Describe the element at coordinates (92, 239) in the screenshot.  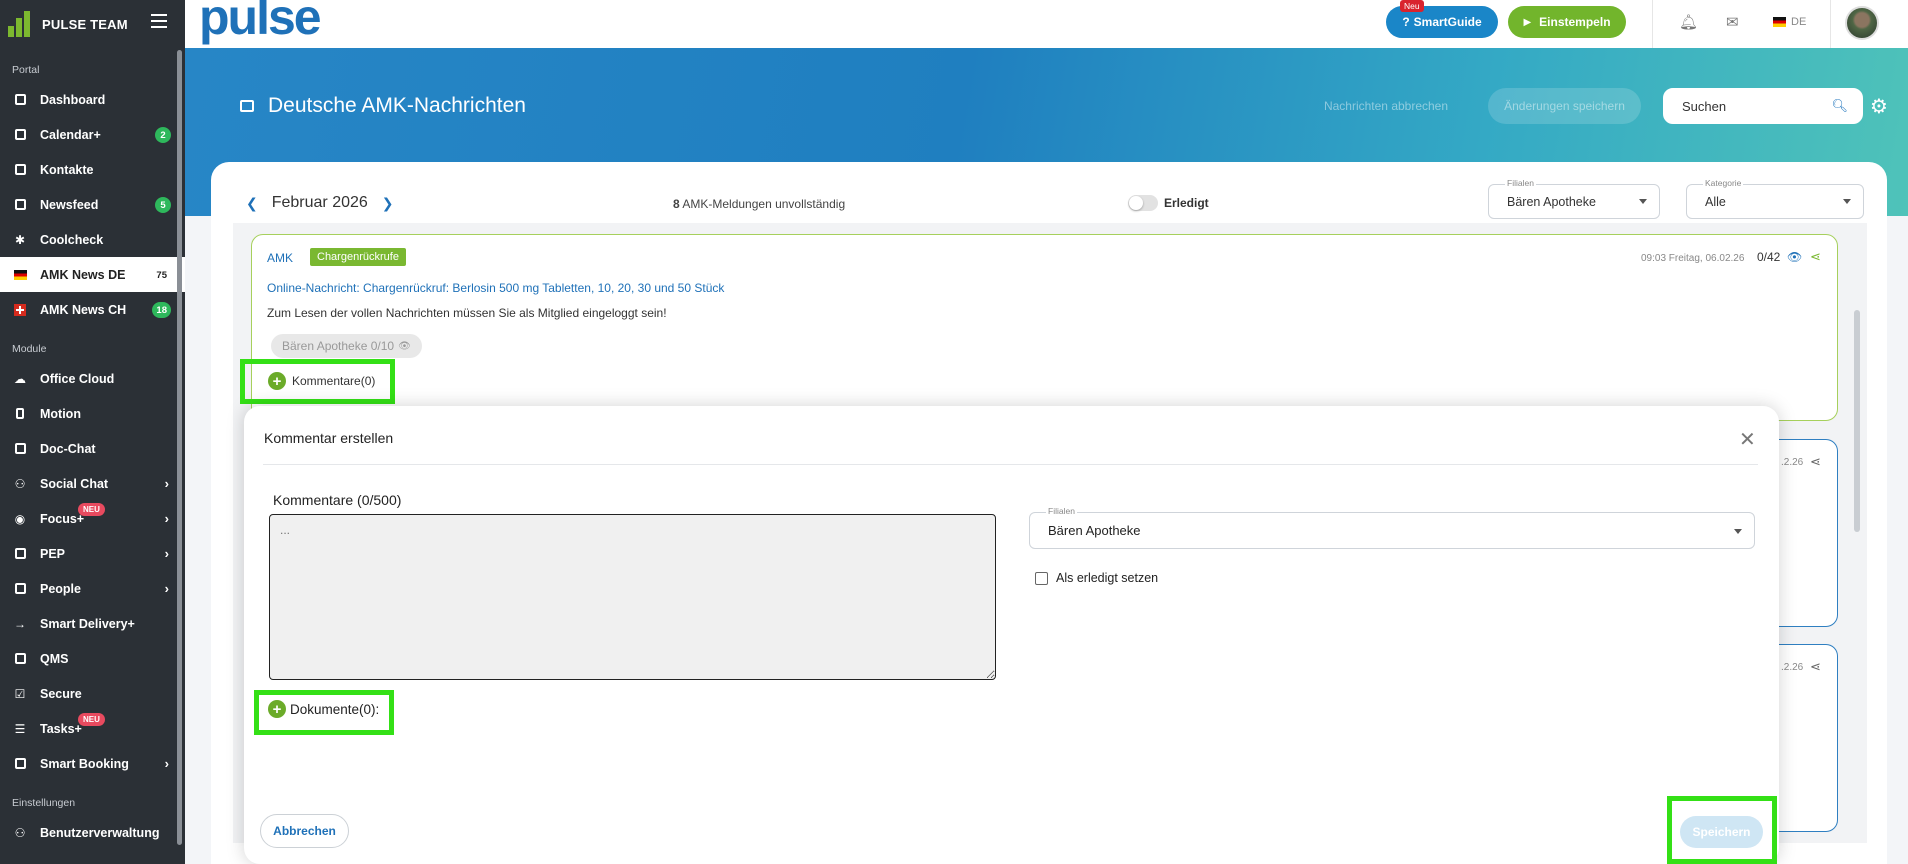
I see `sidebar-item-coolcheck: ✱ Coolcheck` at that location.